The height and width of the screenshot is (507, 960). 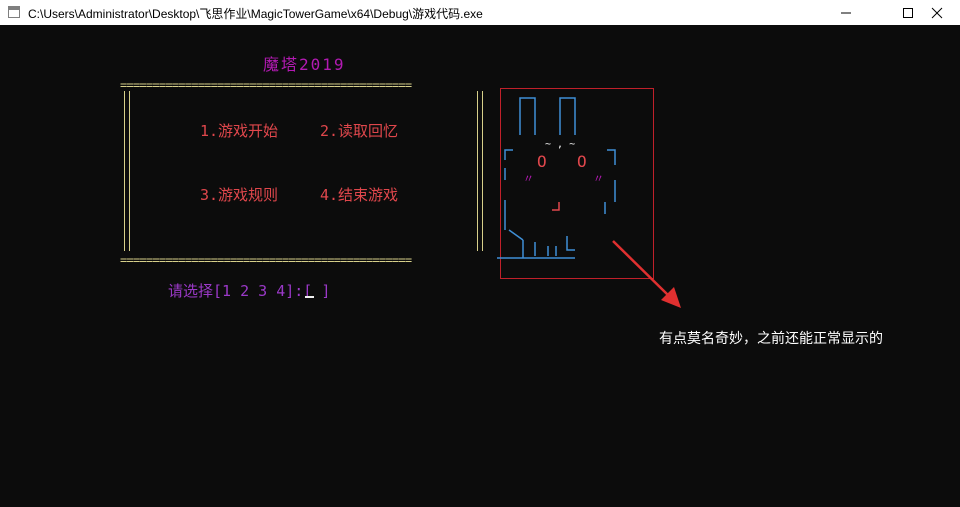 I want to click on prompt-close: ], so click(x=326, y=291).